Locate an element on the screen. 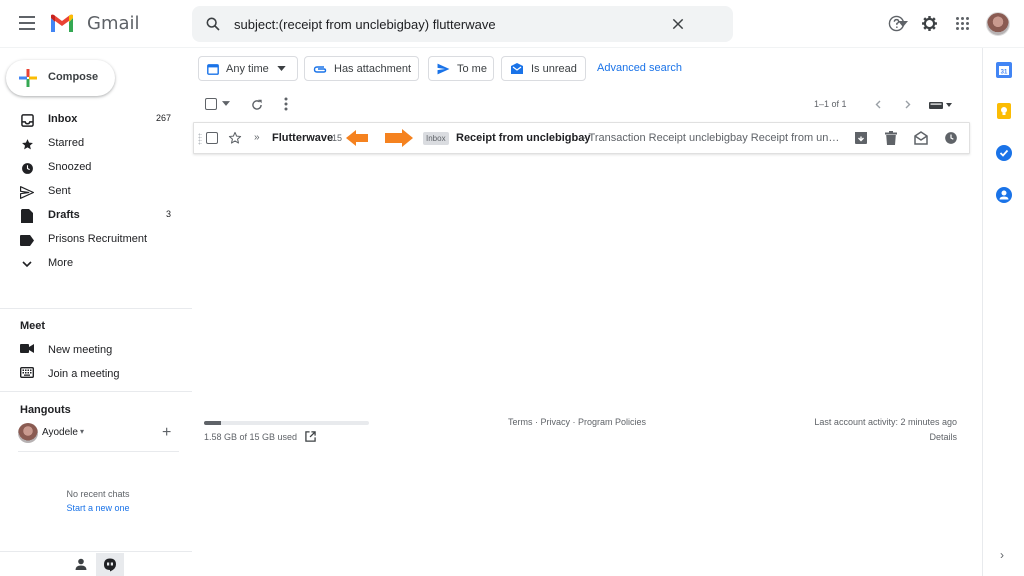  sidebar-item-label: Inbox is located at coordinates (63, 119).